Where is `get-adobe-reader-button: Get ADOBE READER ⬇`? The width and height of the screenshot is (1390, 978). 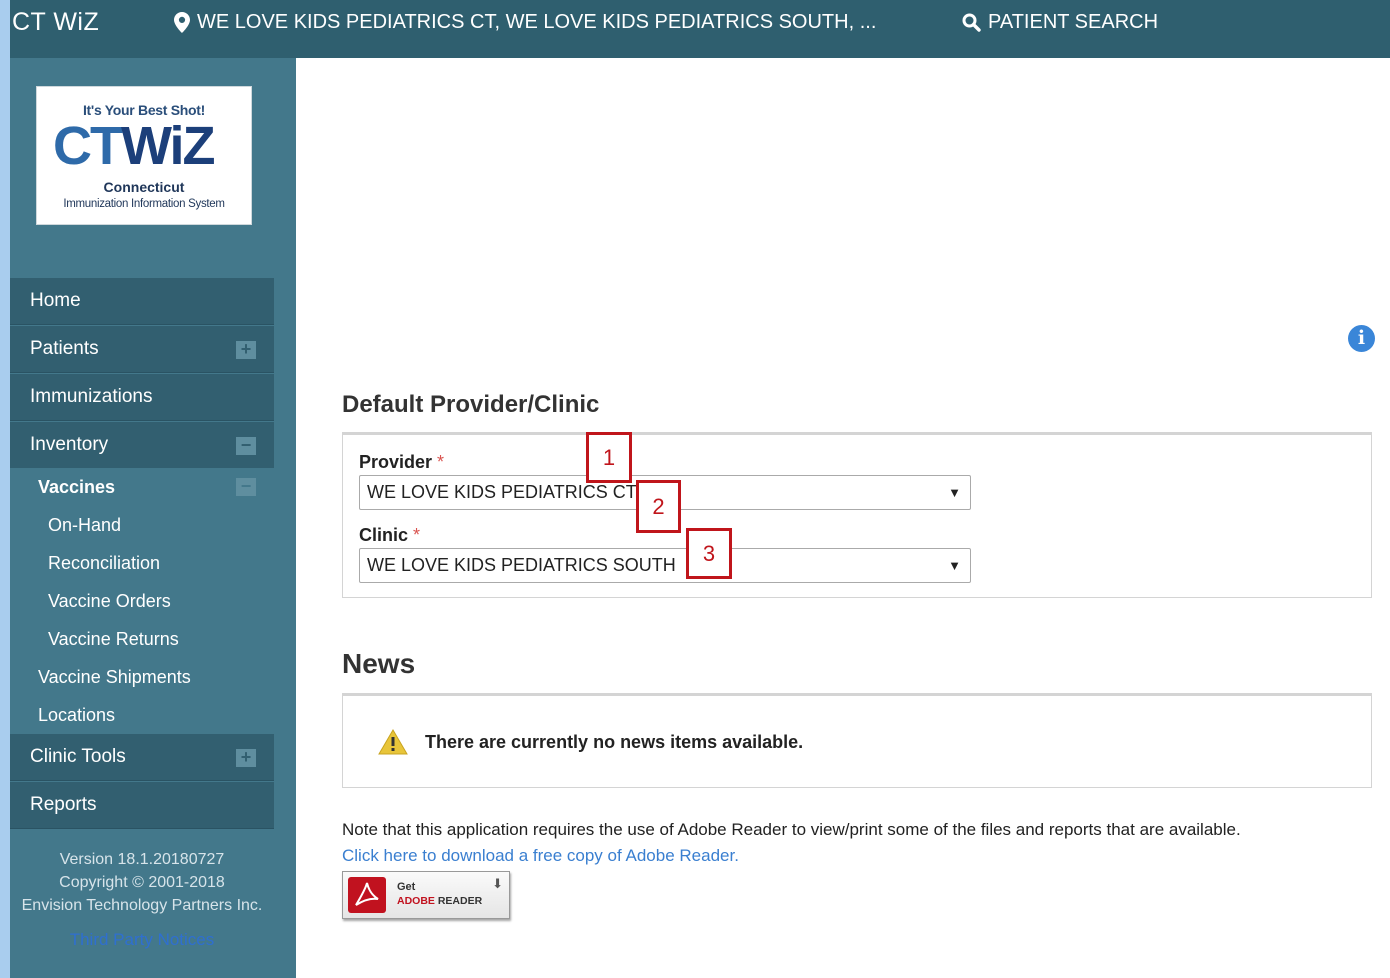
get-adobe-reader-button: Get ADOBE READER ⬇ is located at coordinates (426, 895).